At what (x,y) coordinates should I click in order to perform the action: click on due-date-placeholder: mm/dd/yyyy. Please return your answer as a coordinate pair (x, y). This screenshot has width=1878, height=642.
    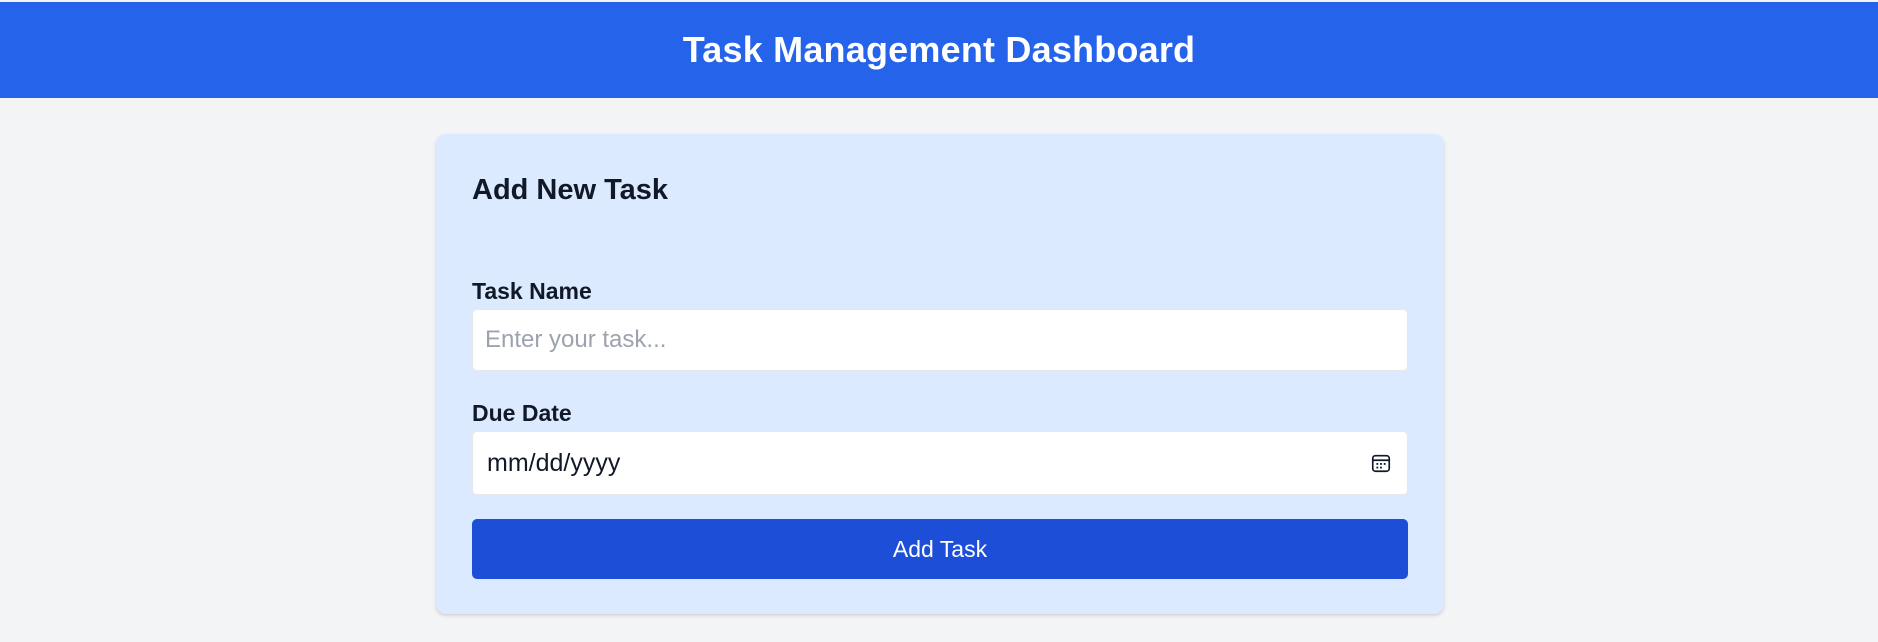
    Looking at the image, I should click on (554, 462).